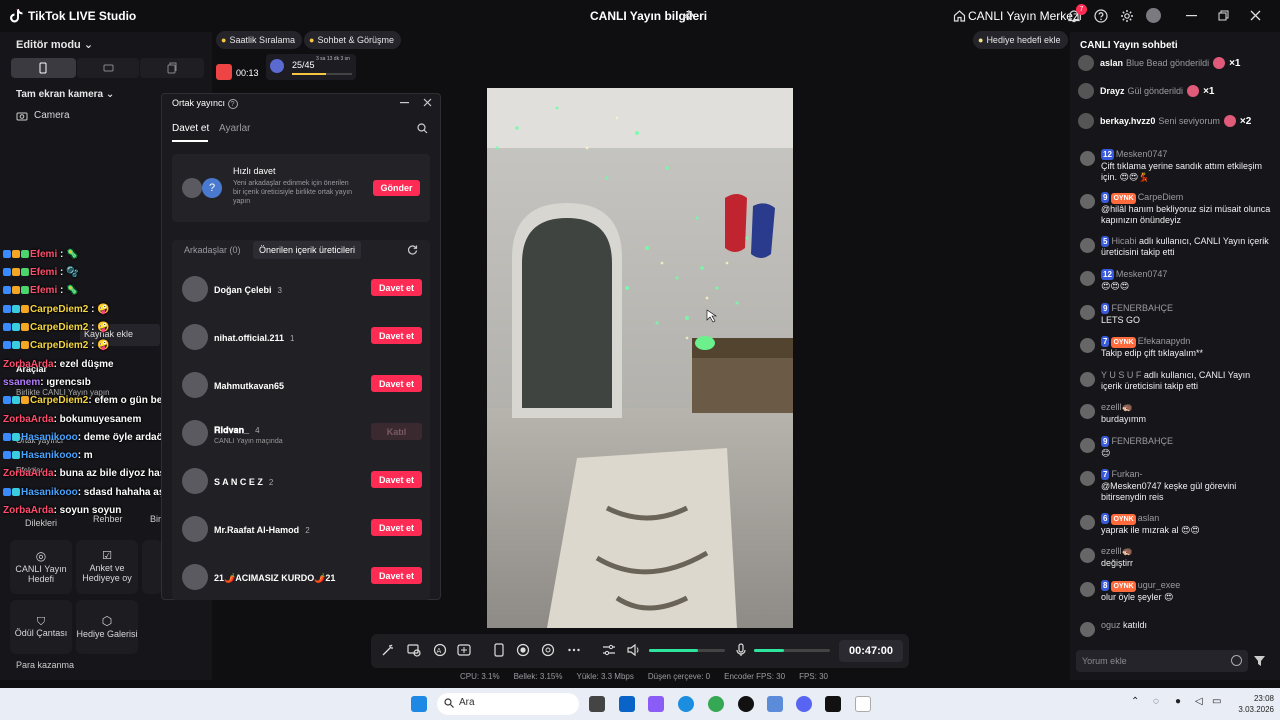  Describe the element at coordinates (1223, 15) in the screenshot. I see `restore-icon` at that location.